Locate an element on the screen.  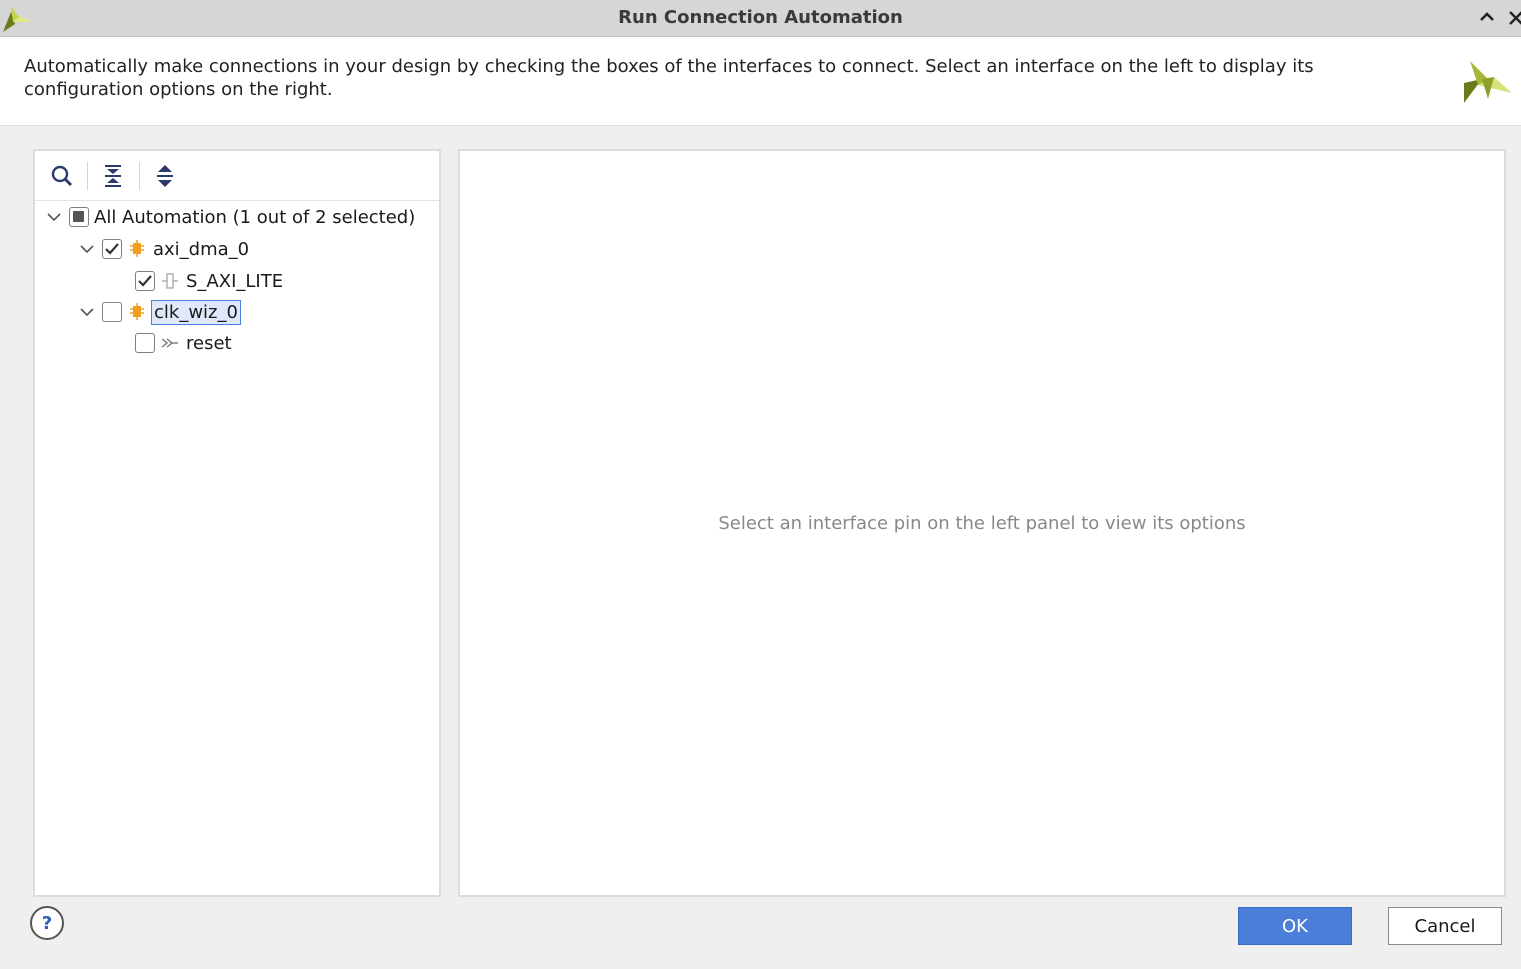
s-axi-lite-checkbox is located at coordinates (145, 281).